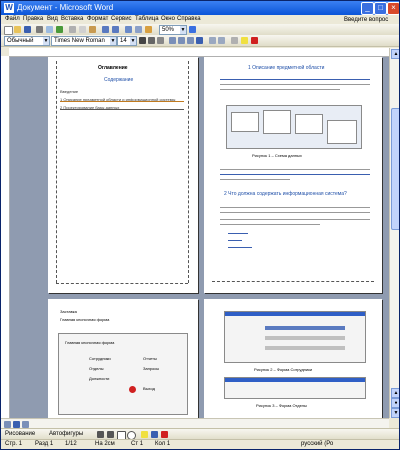 The height and width of the screenshot is (450, 400). What do you see at coordinates (122, 109) in the screenshot?
I see `toc-dotted-line` at bounding box center [122, 109].